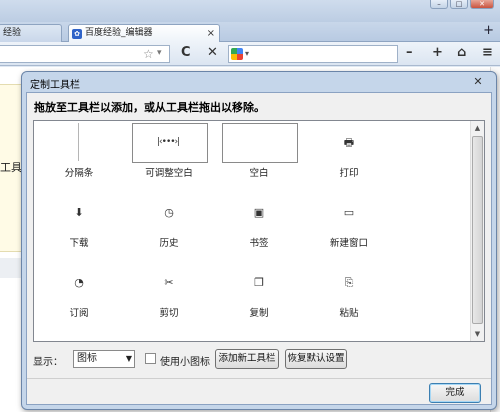  What do you see at coordinates (77, 34) in the screenshot?
I see `baidu-paw-icon: ✿` at bounding box center [77, 34].